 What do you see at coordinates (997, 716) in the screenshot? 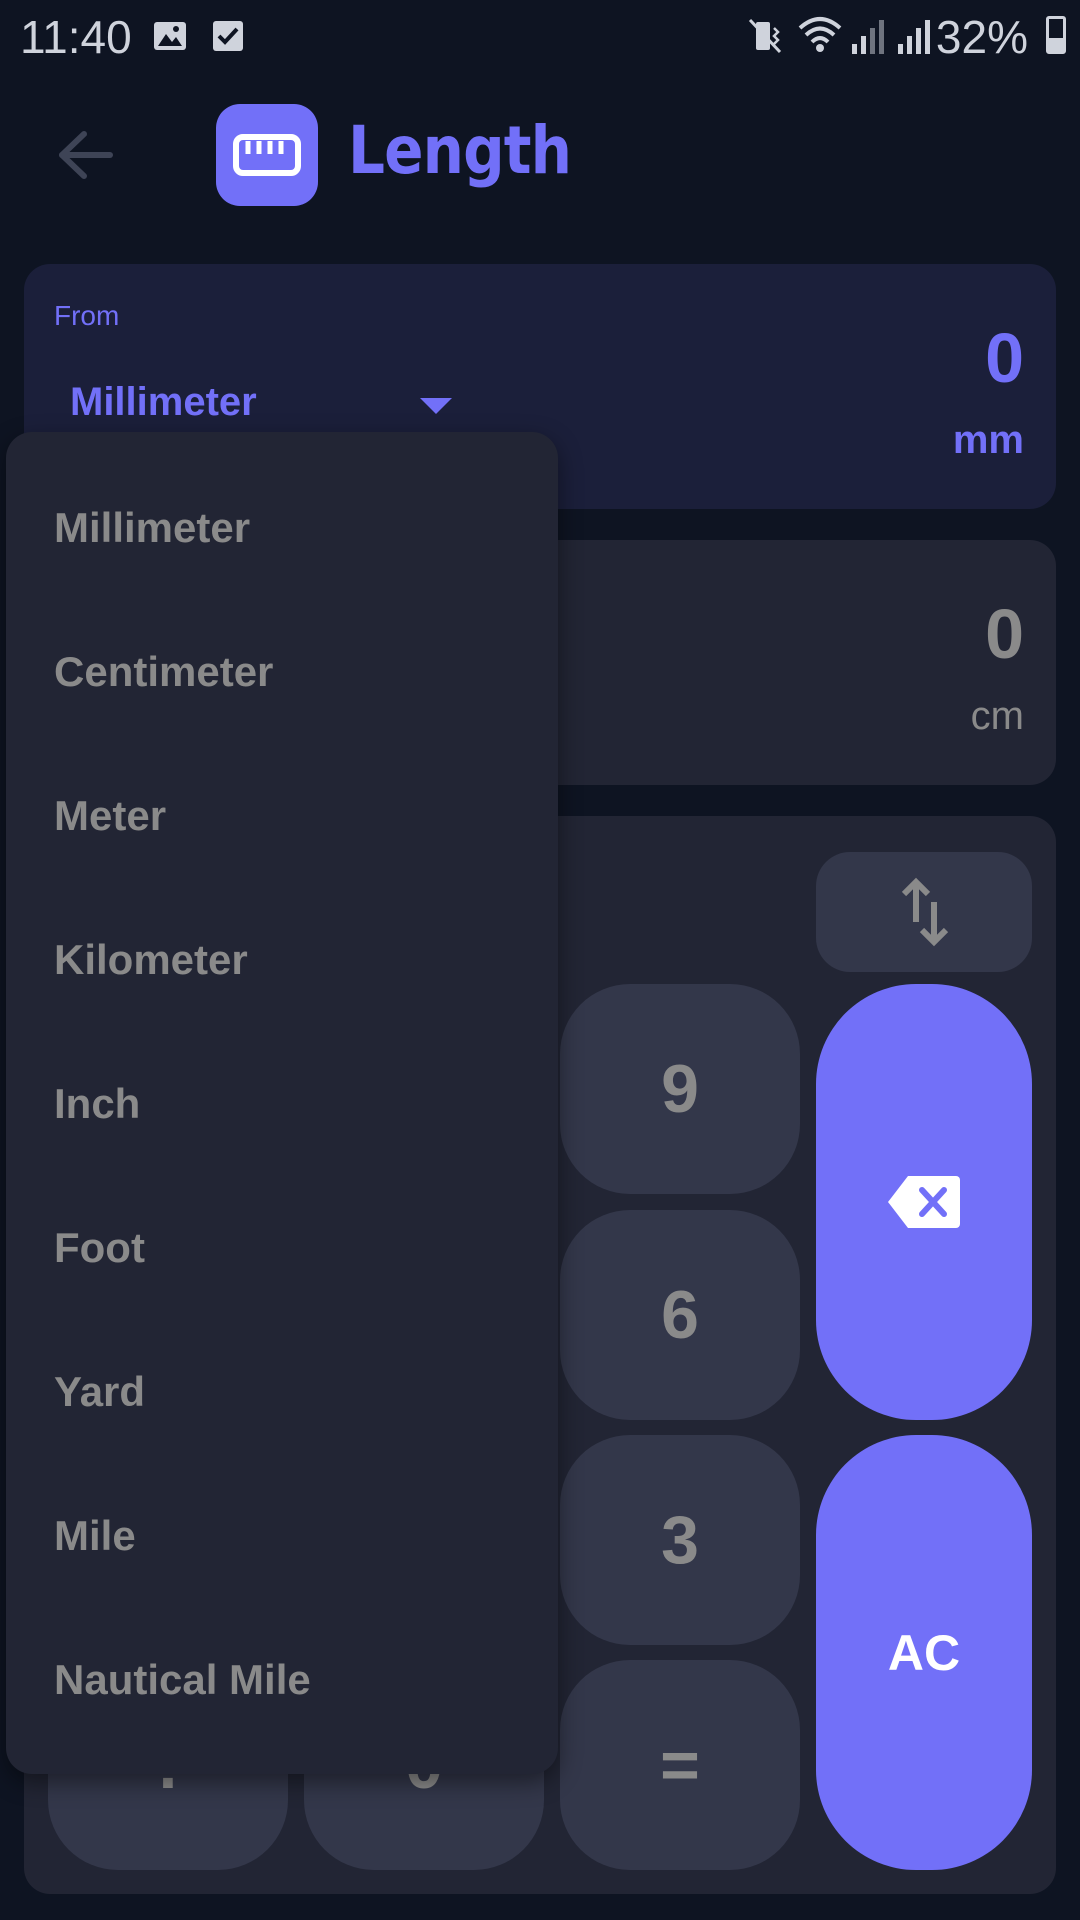
I see `to-unit-abbr: cm` at bounding box center [997, 716].